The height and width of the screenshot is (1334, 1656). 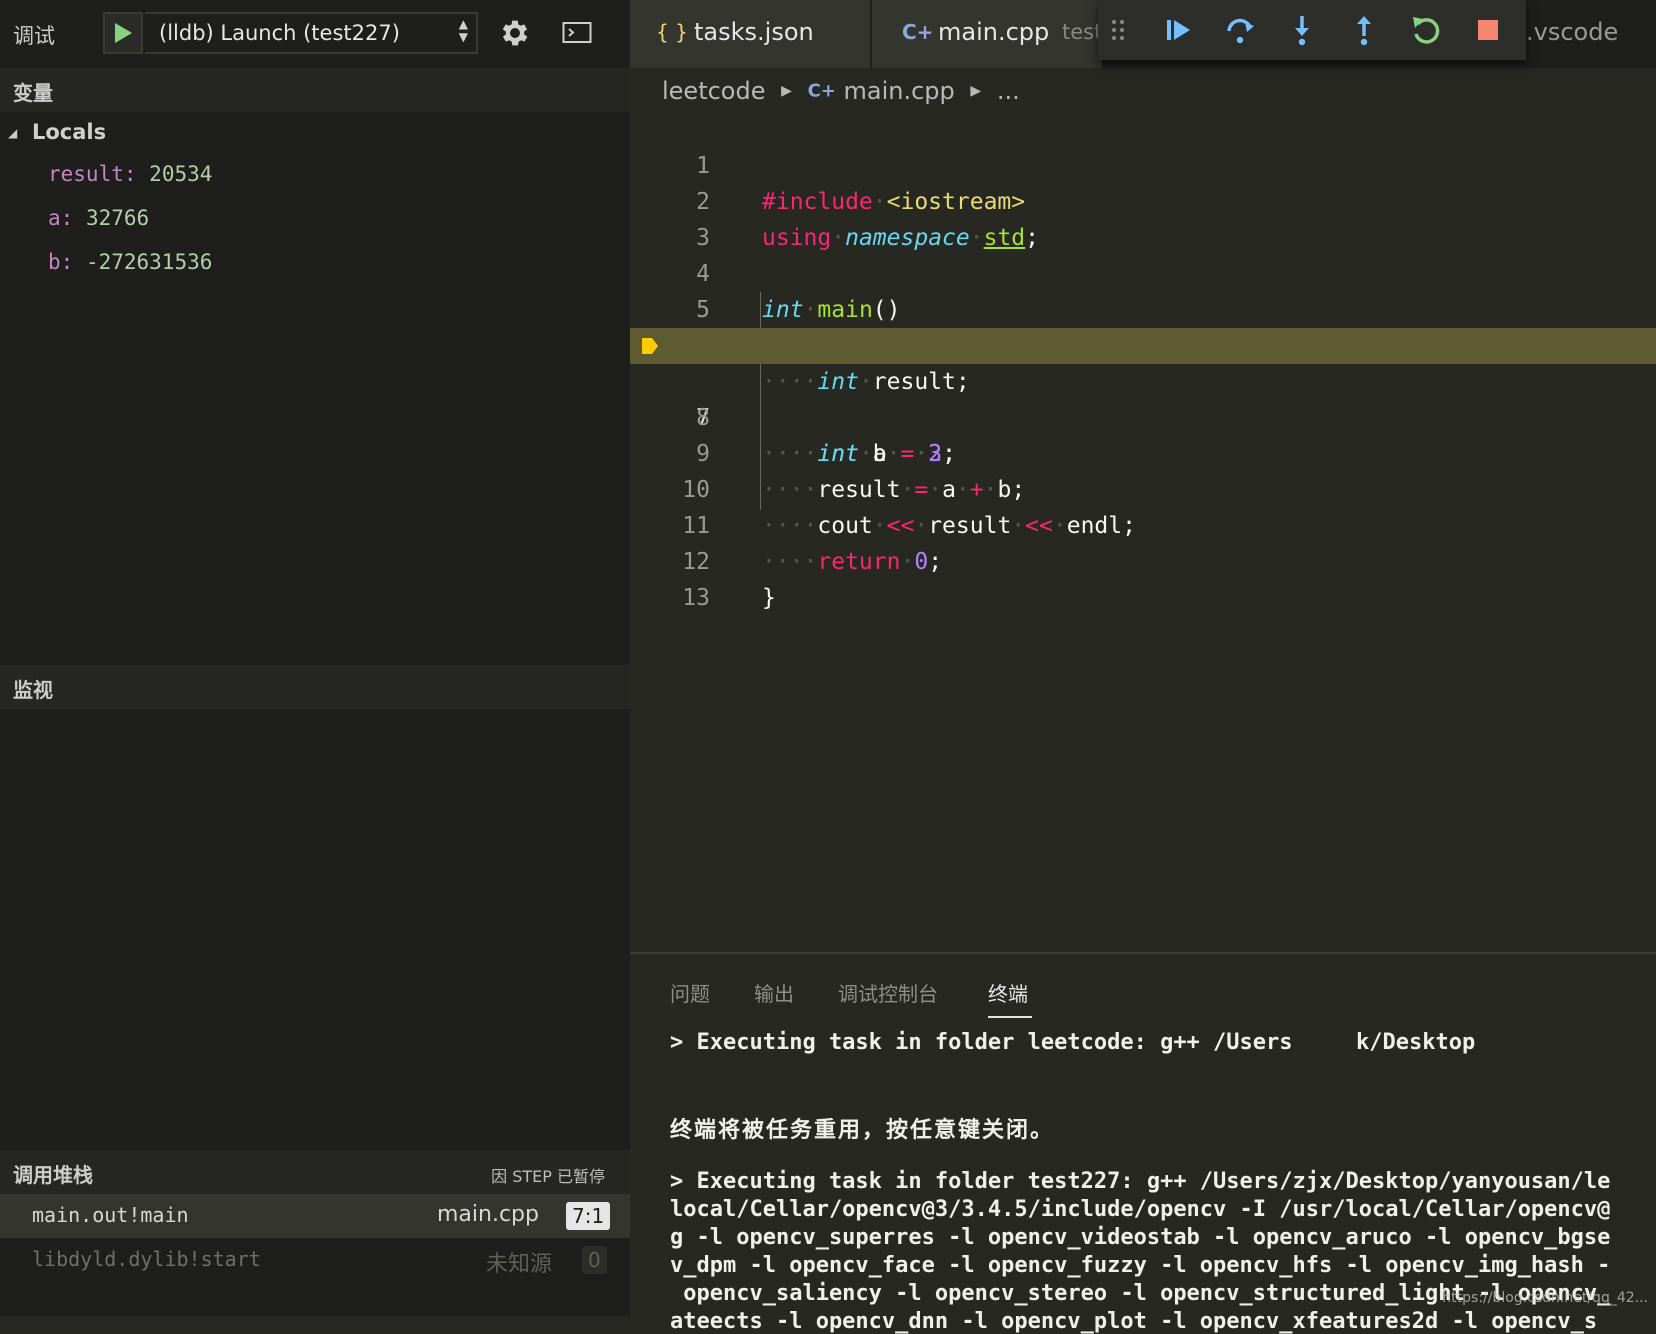 I want to click on watch-section-header: 监视, so click(x=315, y=687).